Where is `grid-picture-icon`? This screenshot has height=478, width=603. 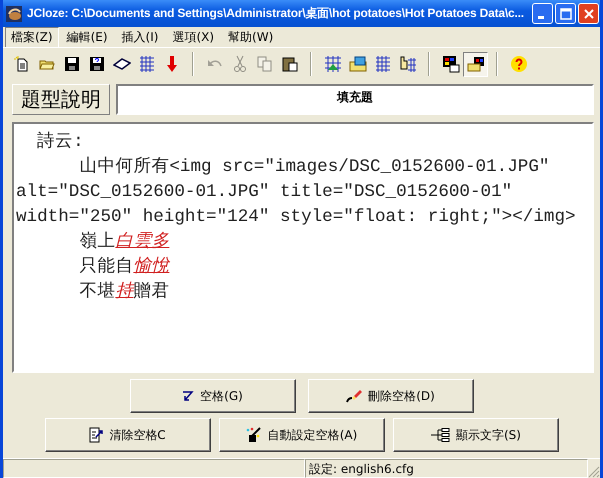
grid-picture-icon is located at coordinates (333, 64).